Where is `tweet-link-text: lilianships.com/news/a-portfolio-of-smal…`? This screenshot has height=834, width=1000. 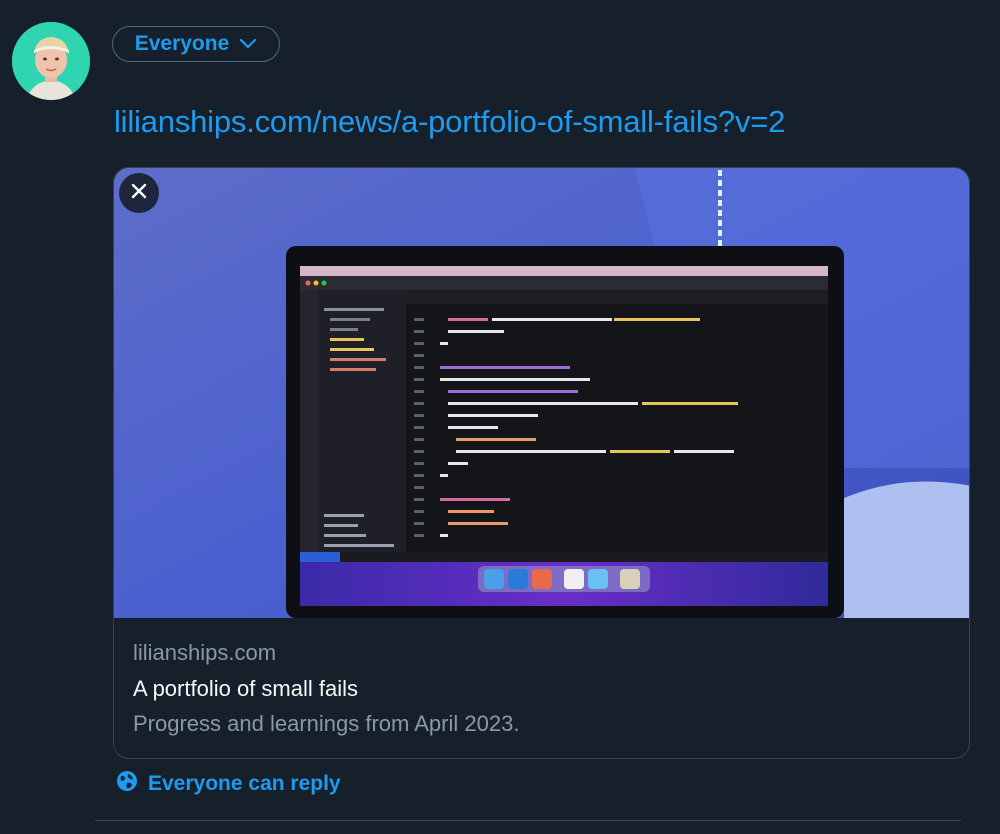
tweet-link-text: lilianships.com/news/a-portfolio-of-smal… is located at coordinates (449, 122).